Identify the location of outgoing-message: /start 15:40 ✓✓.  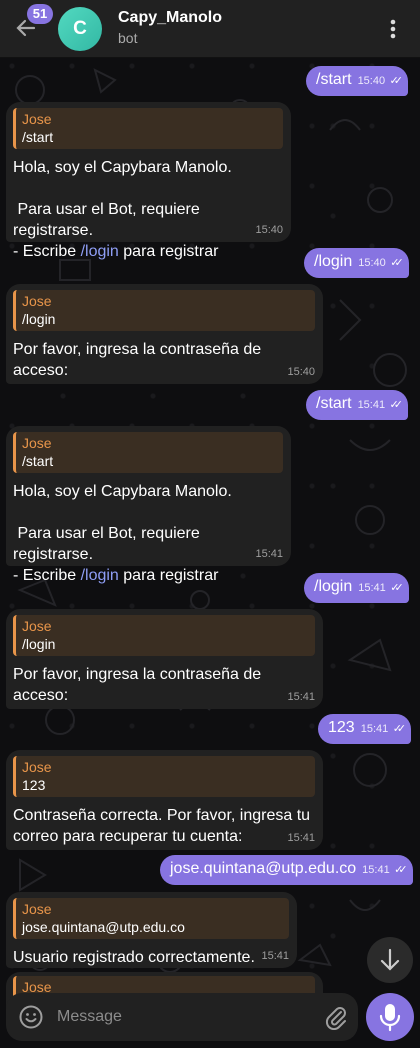
(357, 81).